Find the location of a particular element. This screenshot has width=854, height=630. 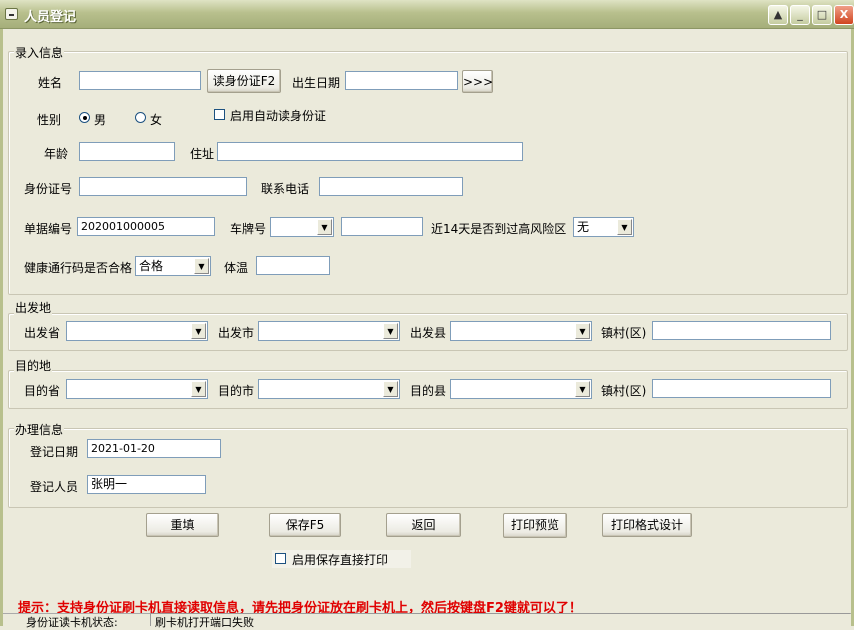

status-value: 刷卡机打开端口失败 is located at coordinates (204, 622).